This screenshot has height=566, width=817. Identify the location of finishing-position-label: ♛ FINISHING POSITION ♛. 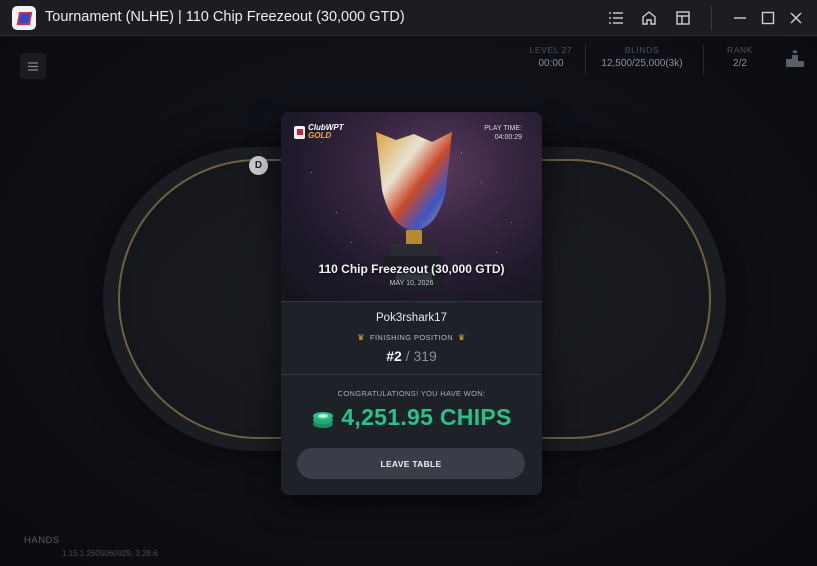
(411, 337).